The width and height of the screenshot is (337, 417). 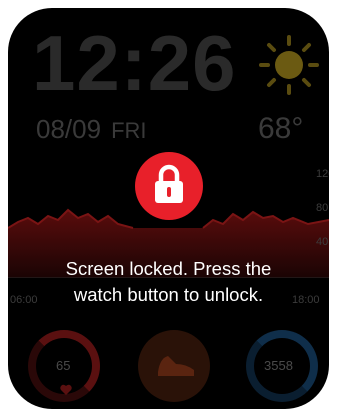 I want to click on heart-rate-value: 65, so click(x=63, y=365).